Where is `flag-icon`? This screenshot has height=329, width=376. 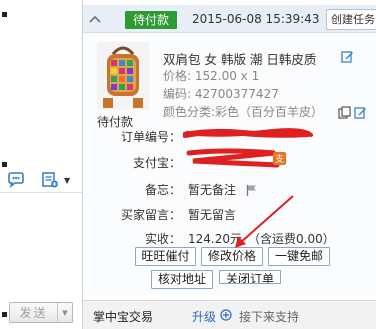
flag-icon is located at coordinates (251, 190).